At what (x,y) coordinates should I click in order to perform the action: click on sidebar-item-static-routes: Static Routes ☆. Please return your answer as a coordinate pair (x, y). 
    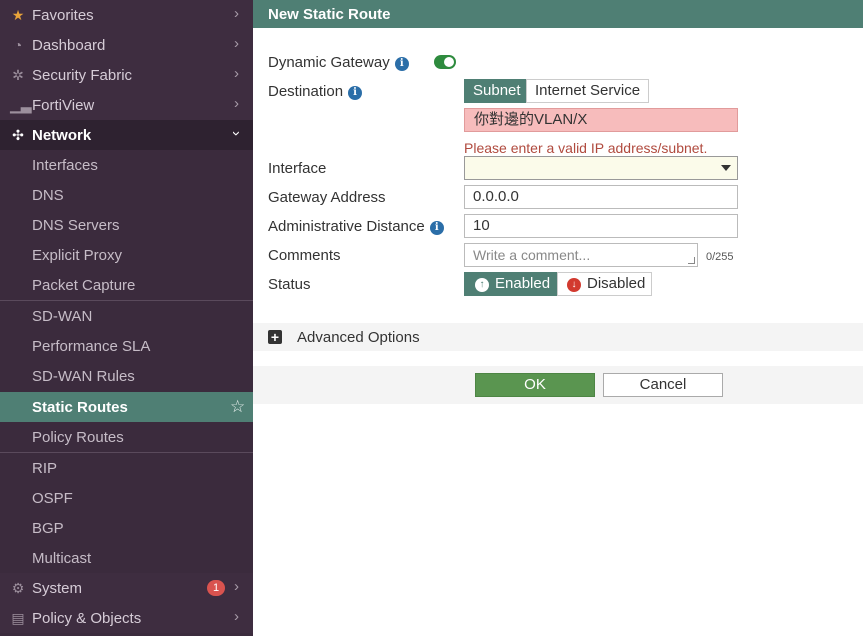
    Looking at the image, I should click on (126, 407).